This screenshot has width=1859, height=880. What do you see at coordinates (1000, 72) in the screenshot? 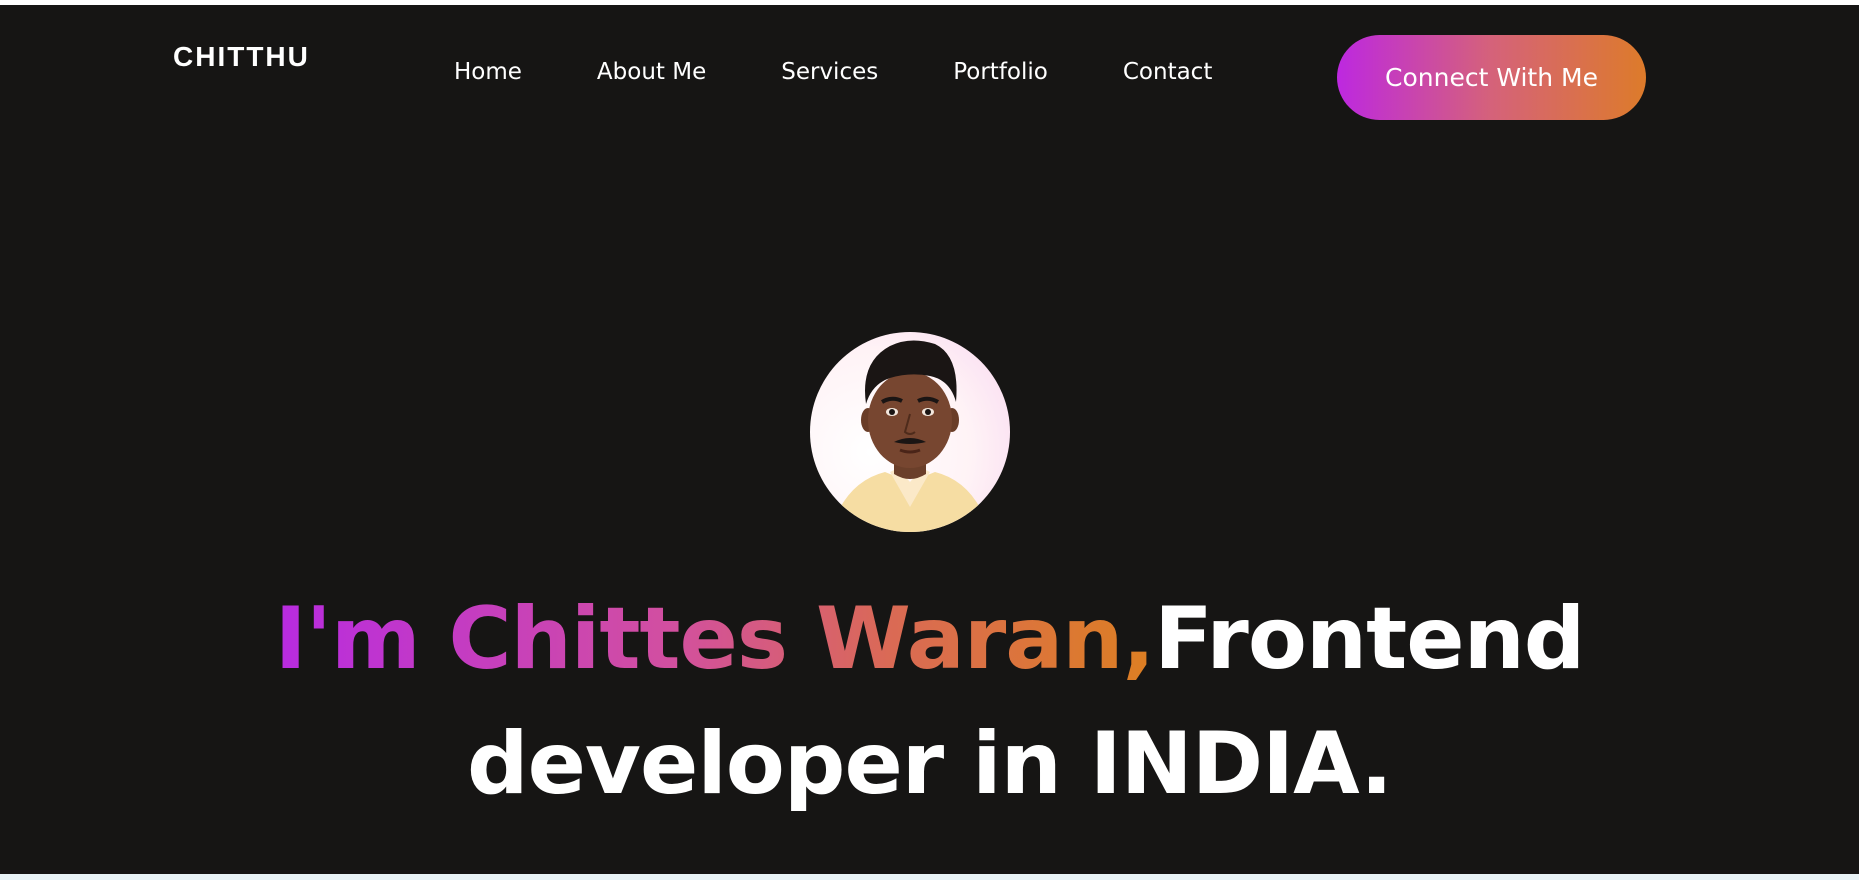
I see `nav-item-portfolio: Portfolio` at bounding box center [1000, 72].